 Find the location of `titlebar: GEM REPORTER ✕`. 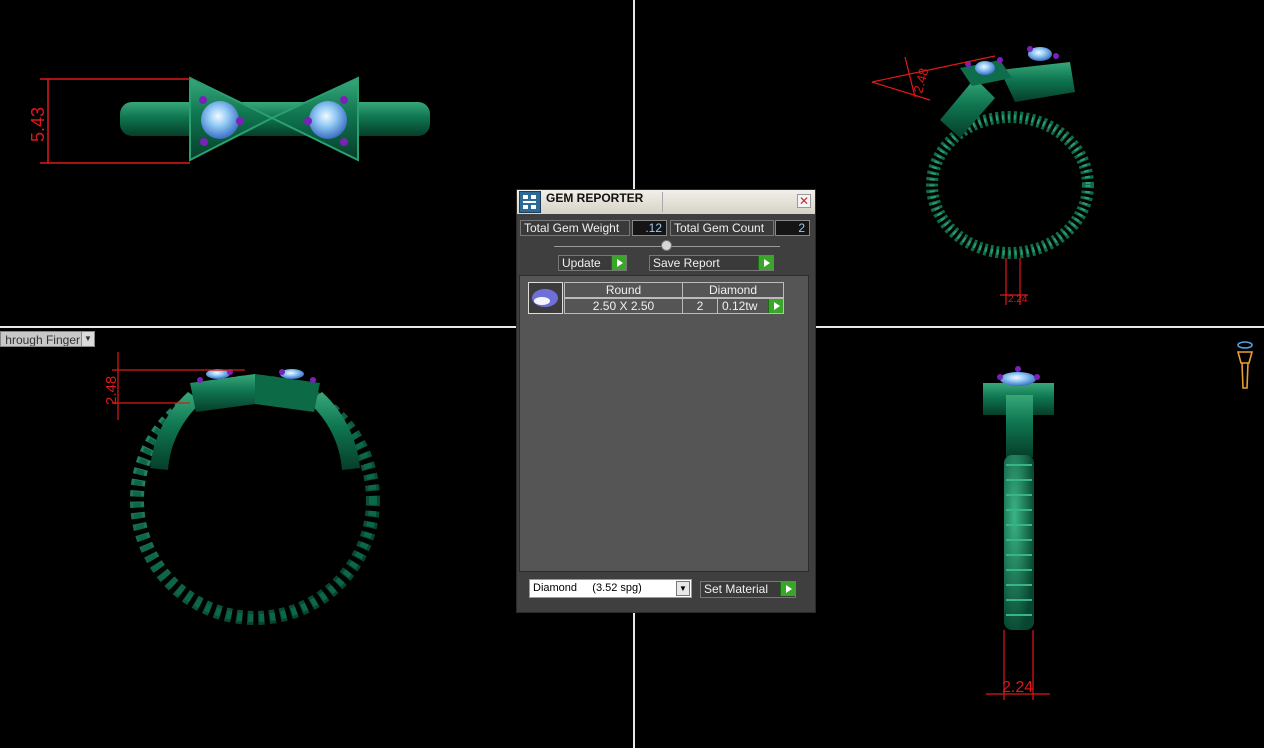

titlebar: GEM REPORTER ✕ is located at coordinates (666, 202).